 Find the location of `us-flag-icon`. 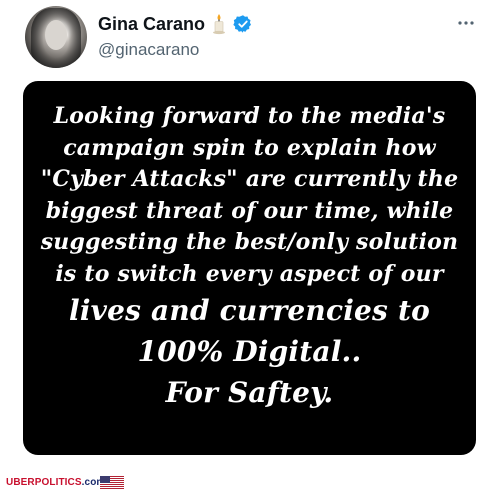

us-flag-icon is located at coordinates (112, 482).